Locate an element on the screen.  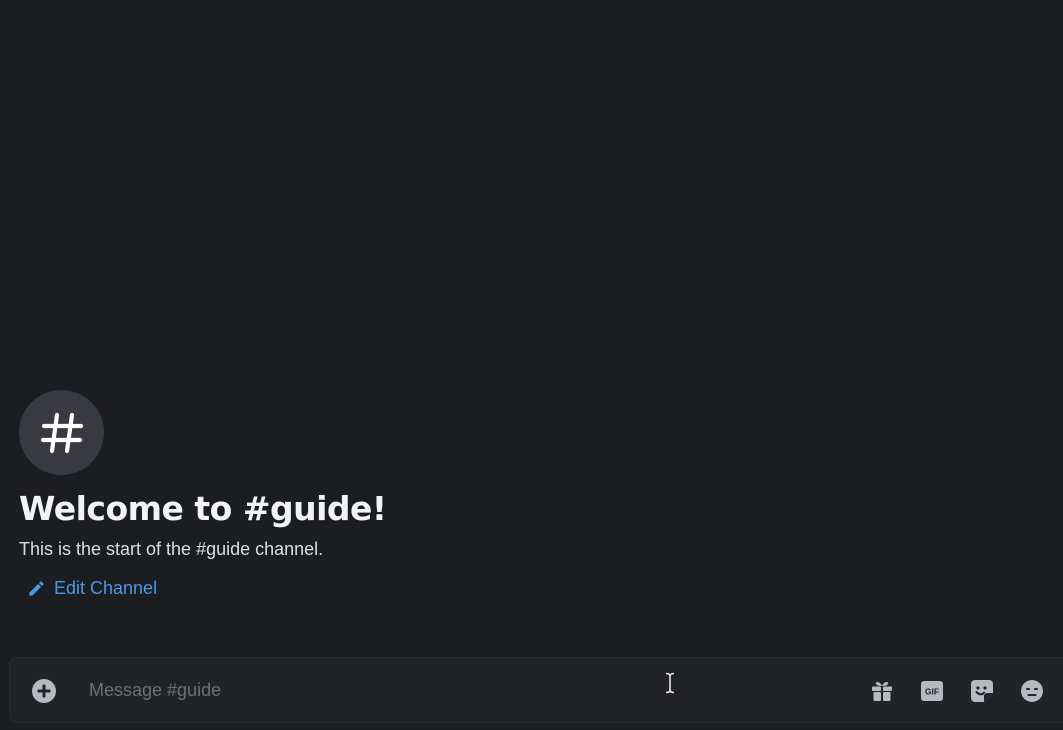
text-cursor-icon is located at coordinates (670, 683).